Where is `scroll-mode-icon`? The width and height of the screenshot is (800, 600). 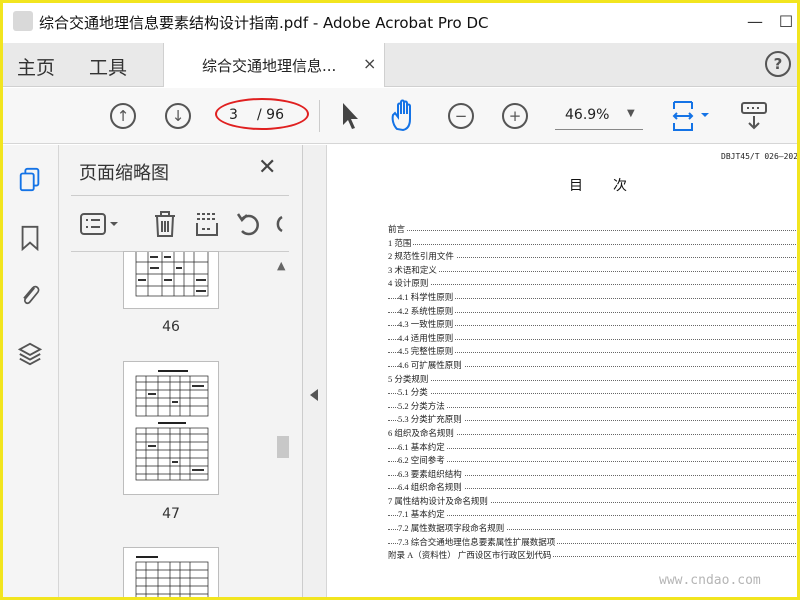
scroll-mode-icon is located at coordinates (755, 116).